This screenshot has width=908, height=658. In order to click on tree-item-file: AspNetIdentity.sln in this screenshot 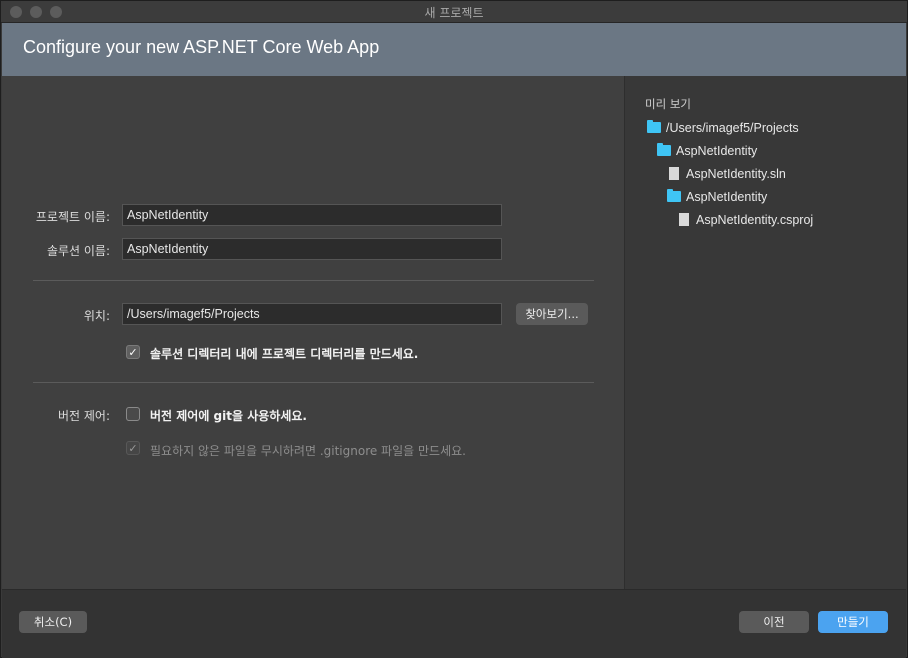, I will do `click(727, 174)`.